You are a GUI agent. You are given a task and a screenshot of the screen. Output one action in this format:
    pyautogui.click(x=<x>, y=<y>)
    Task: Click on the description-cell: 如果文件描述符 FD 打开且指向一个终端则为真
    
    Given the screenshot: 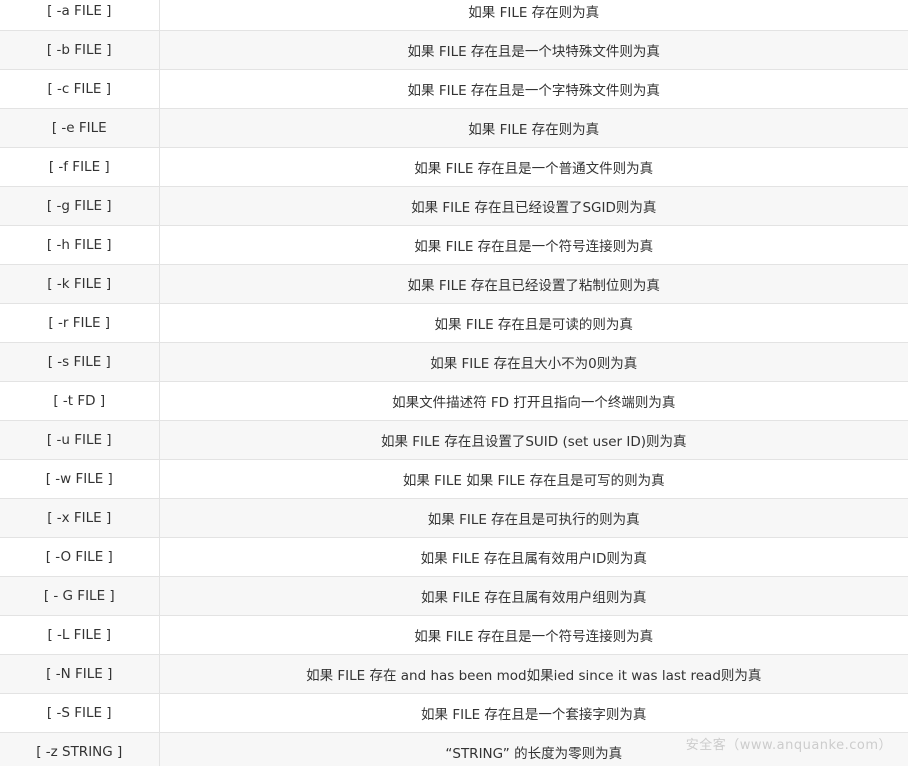 What is the action you would take?
    pyautogui.click(x=533, y=401)
    